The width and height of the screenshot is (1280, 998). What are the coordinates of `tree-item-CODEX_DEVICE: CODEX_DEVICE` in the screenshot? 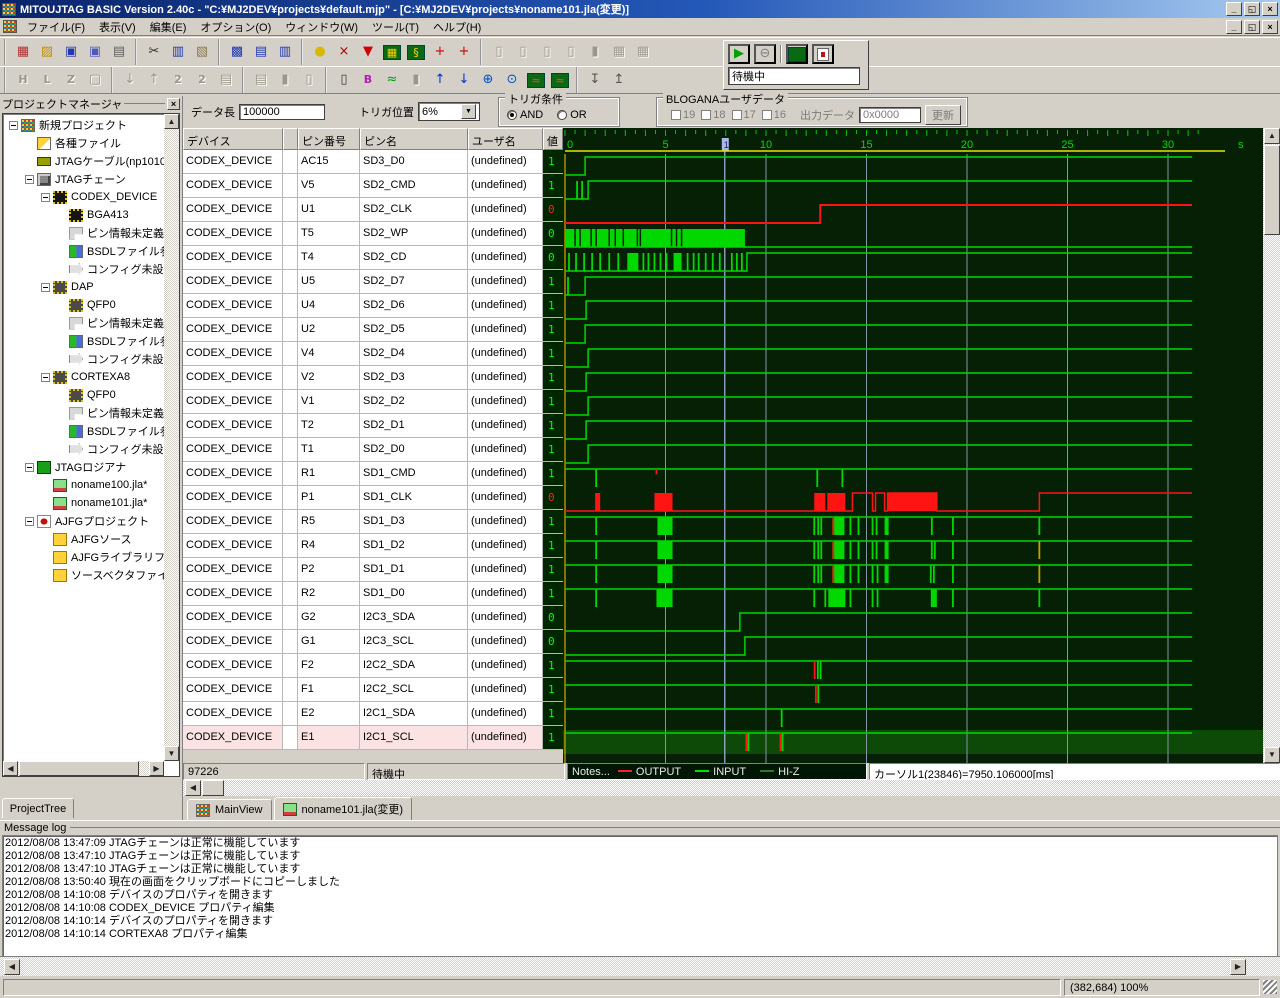 It's located at (84, 197).